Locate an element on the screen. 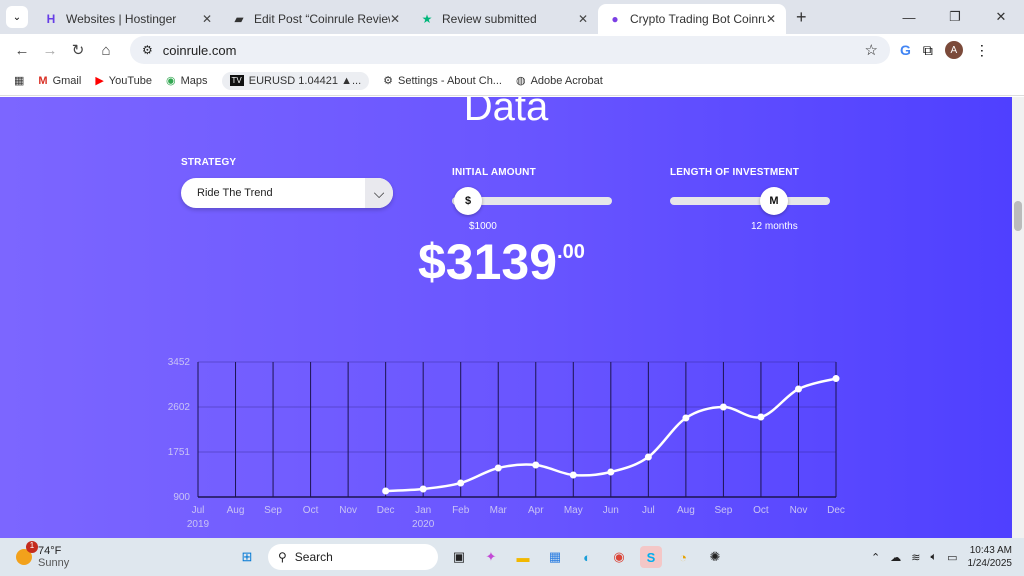 The height and width of the screenshot is (576, 1024). address-bar: ⚙ coinrule.com ☆ is located at coordinates (510, 50).